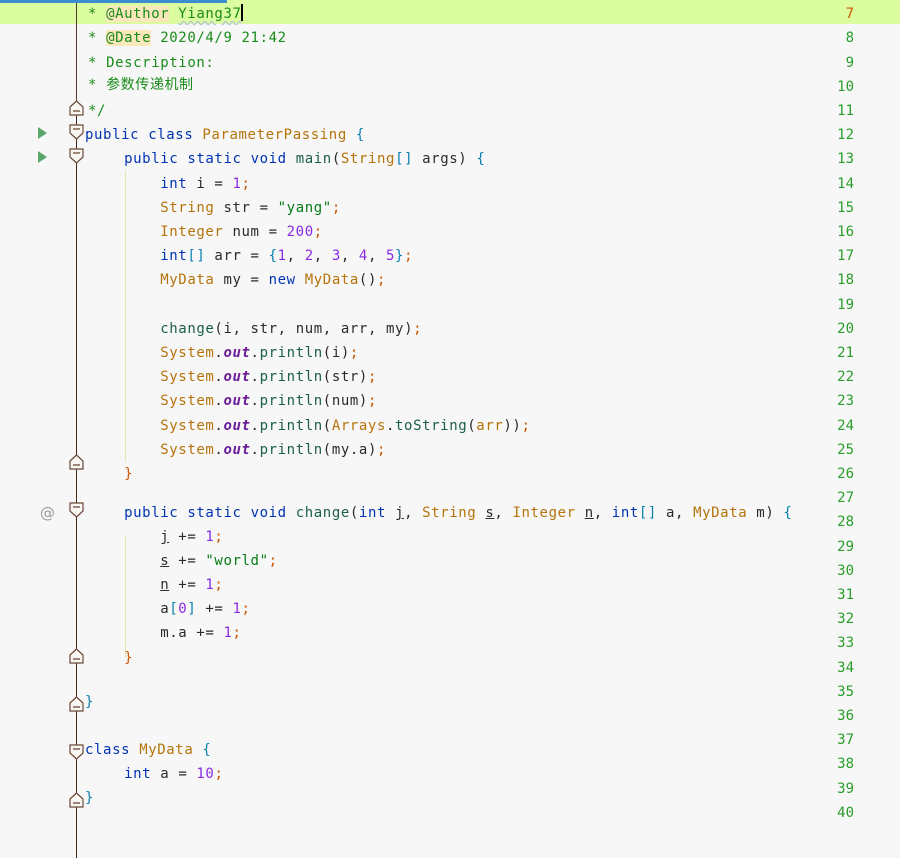  I want to click on kw-new: new, so click(282, 280).